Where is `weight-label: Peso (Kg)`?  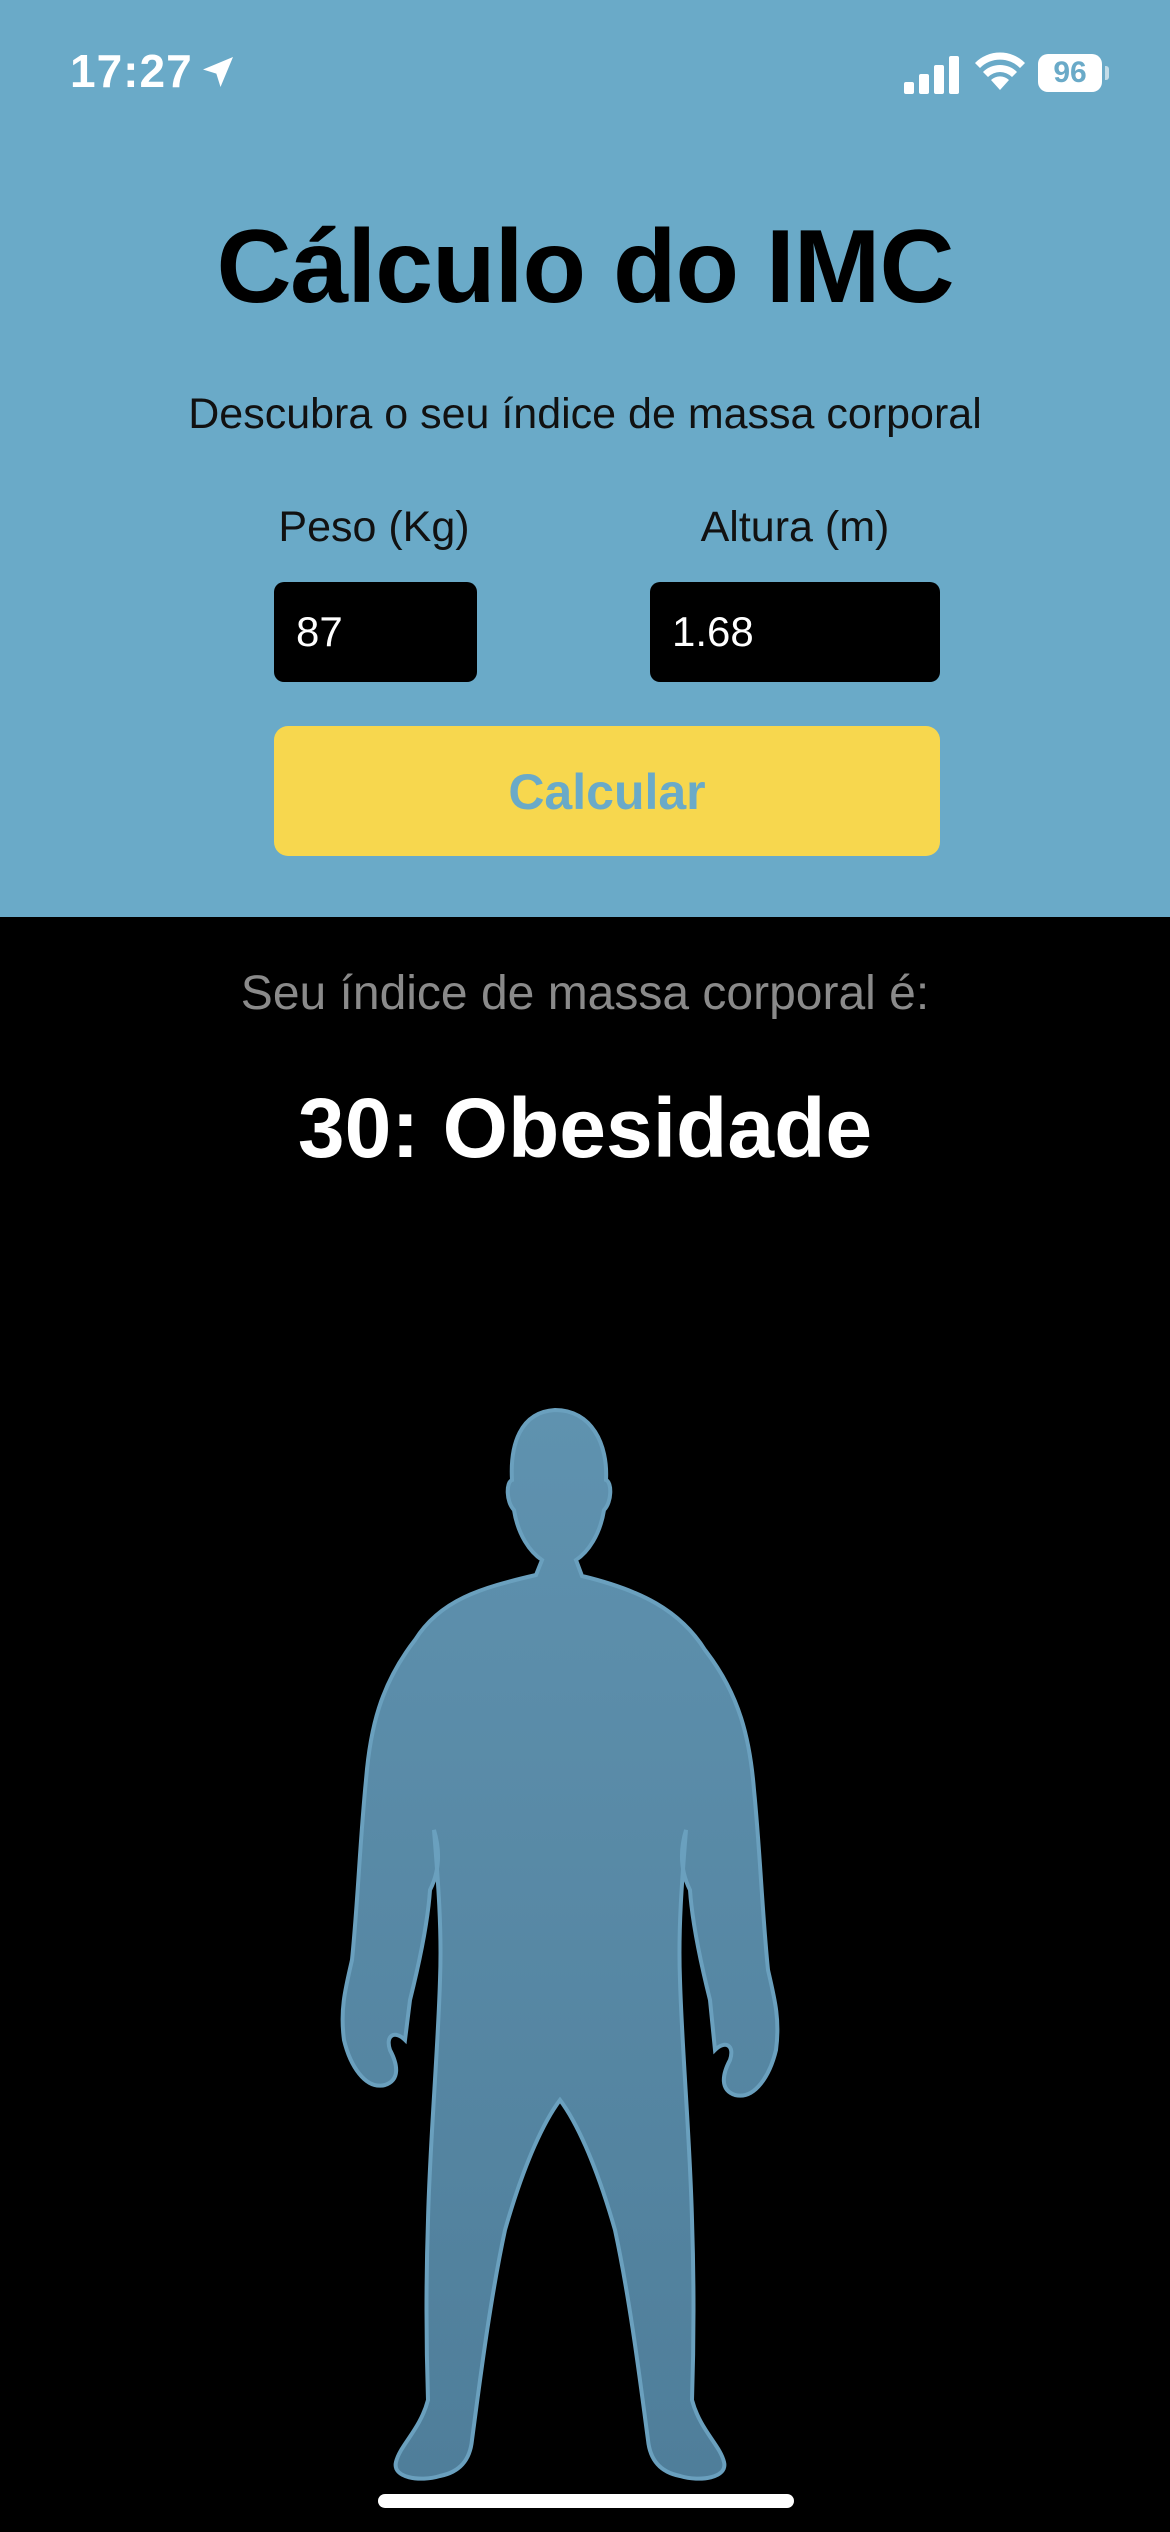 weight-label: Peso (Kg) is located at coordinates (374, 527).